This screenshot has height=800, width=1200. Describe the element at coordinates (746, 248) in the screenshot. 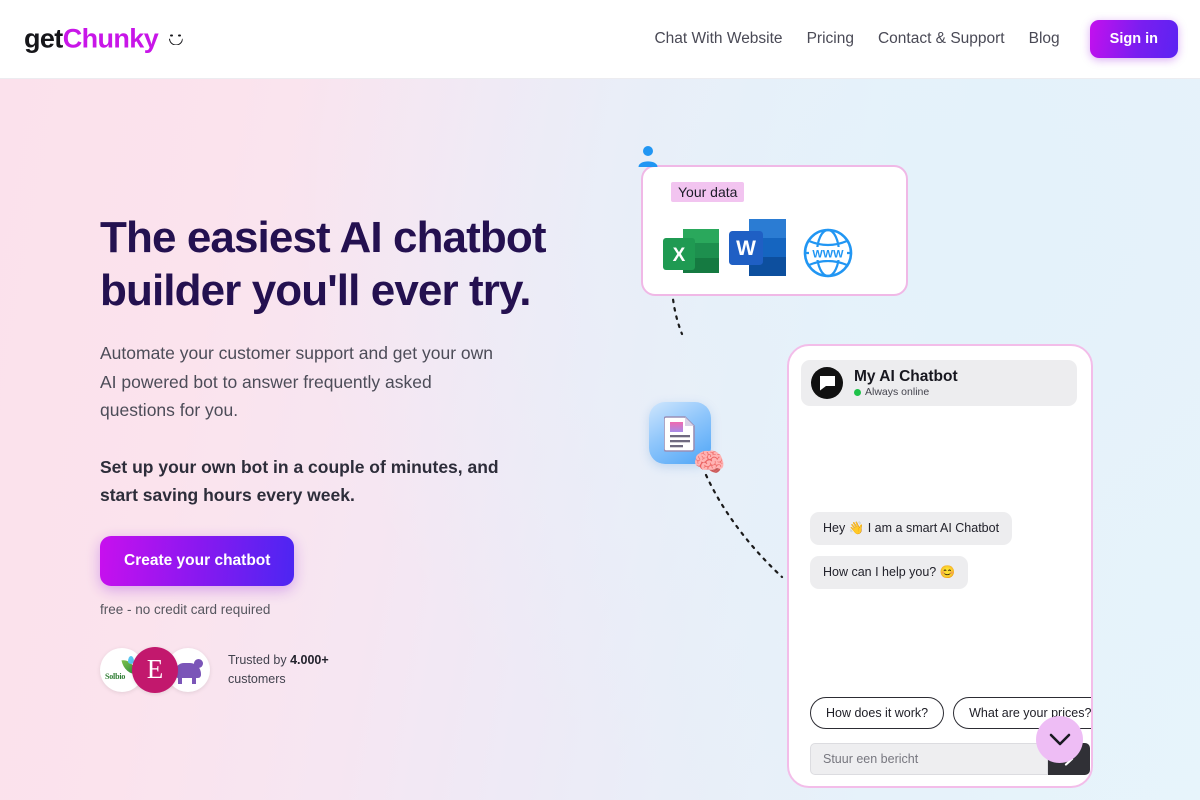

I see `svg-text: W` at that location.